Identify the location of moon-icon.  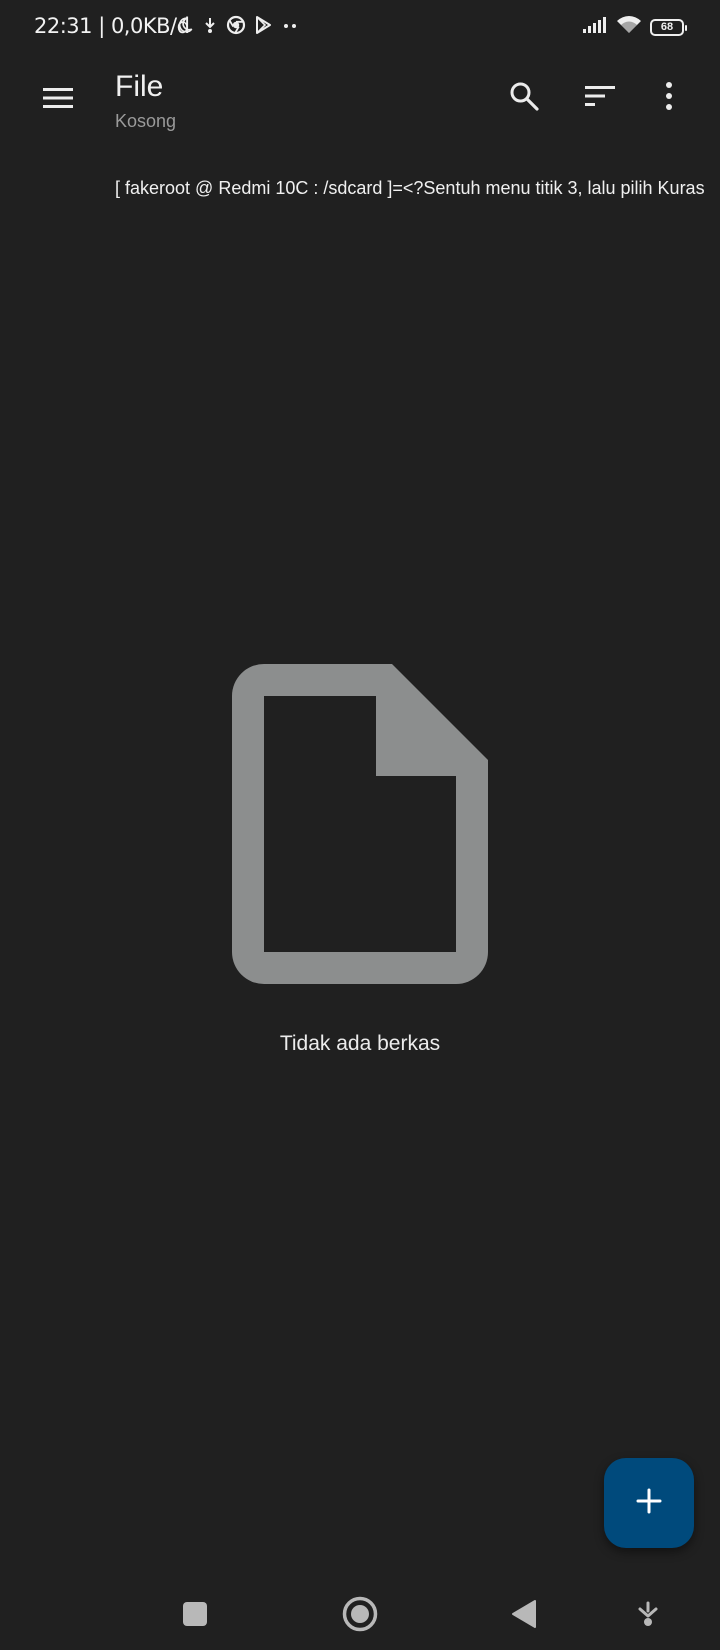
(185, 27).